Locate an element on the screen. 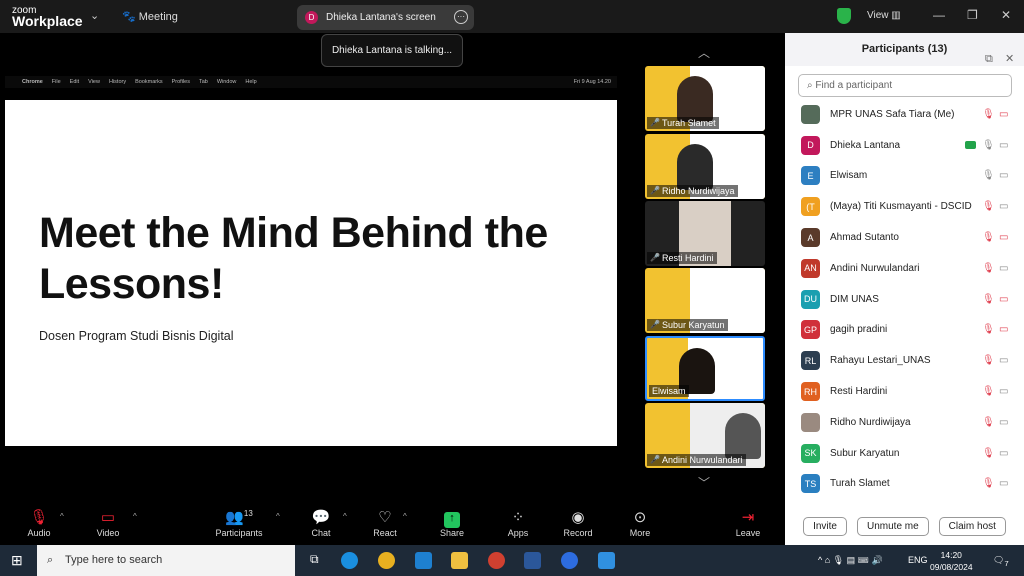  video-tile: 🎤 Turah Slamet is located at coordinates (705, 98).